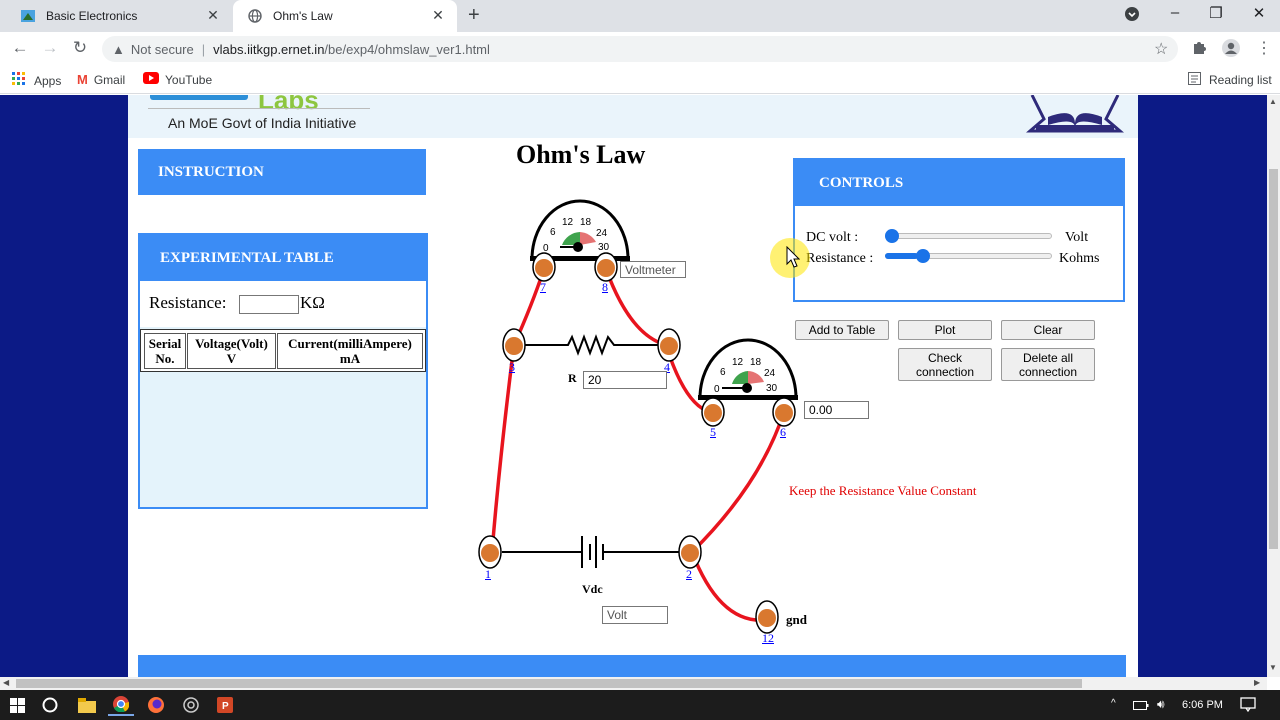  What do you see at coordinates (1248, 706) in the screenshot?
I see `notifications-icon` at bounding box center [1248, 706].